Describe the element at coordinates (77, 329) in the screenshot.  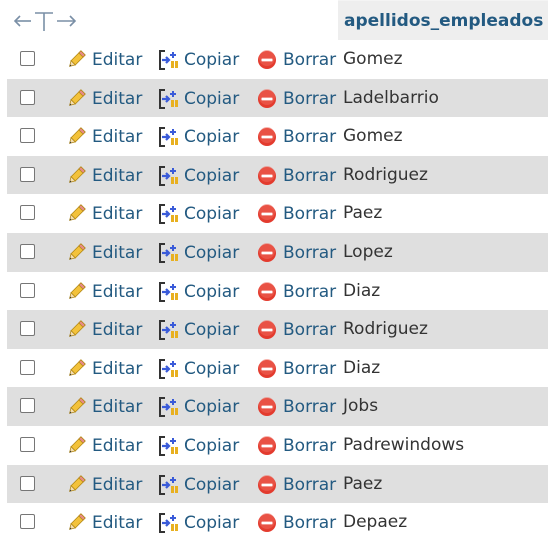
I see `pencil-icon` at that location.